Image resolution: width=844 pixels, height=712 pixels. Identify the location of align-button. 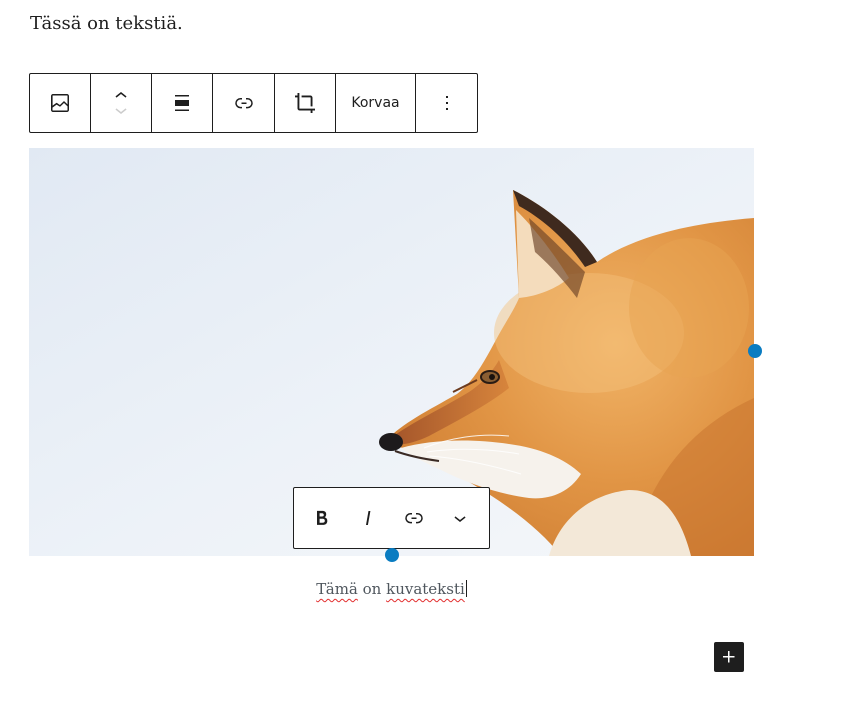
(182, 103).